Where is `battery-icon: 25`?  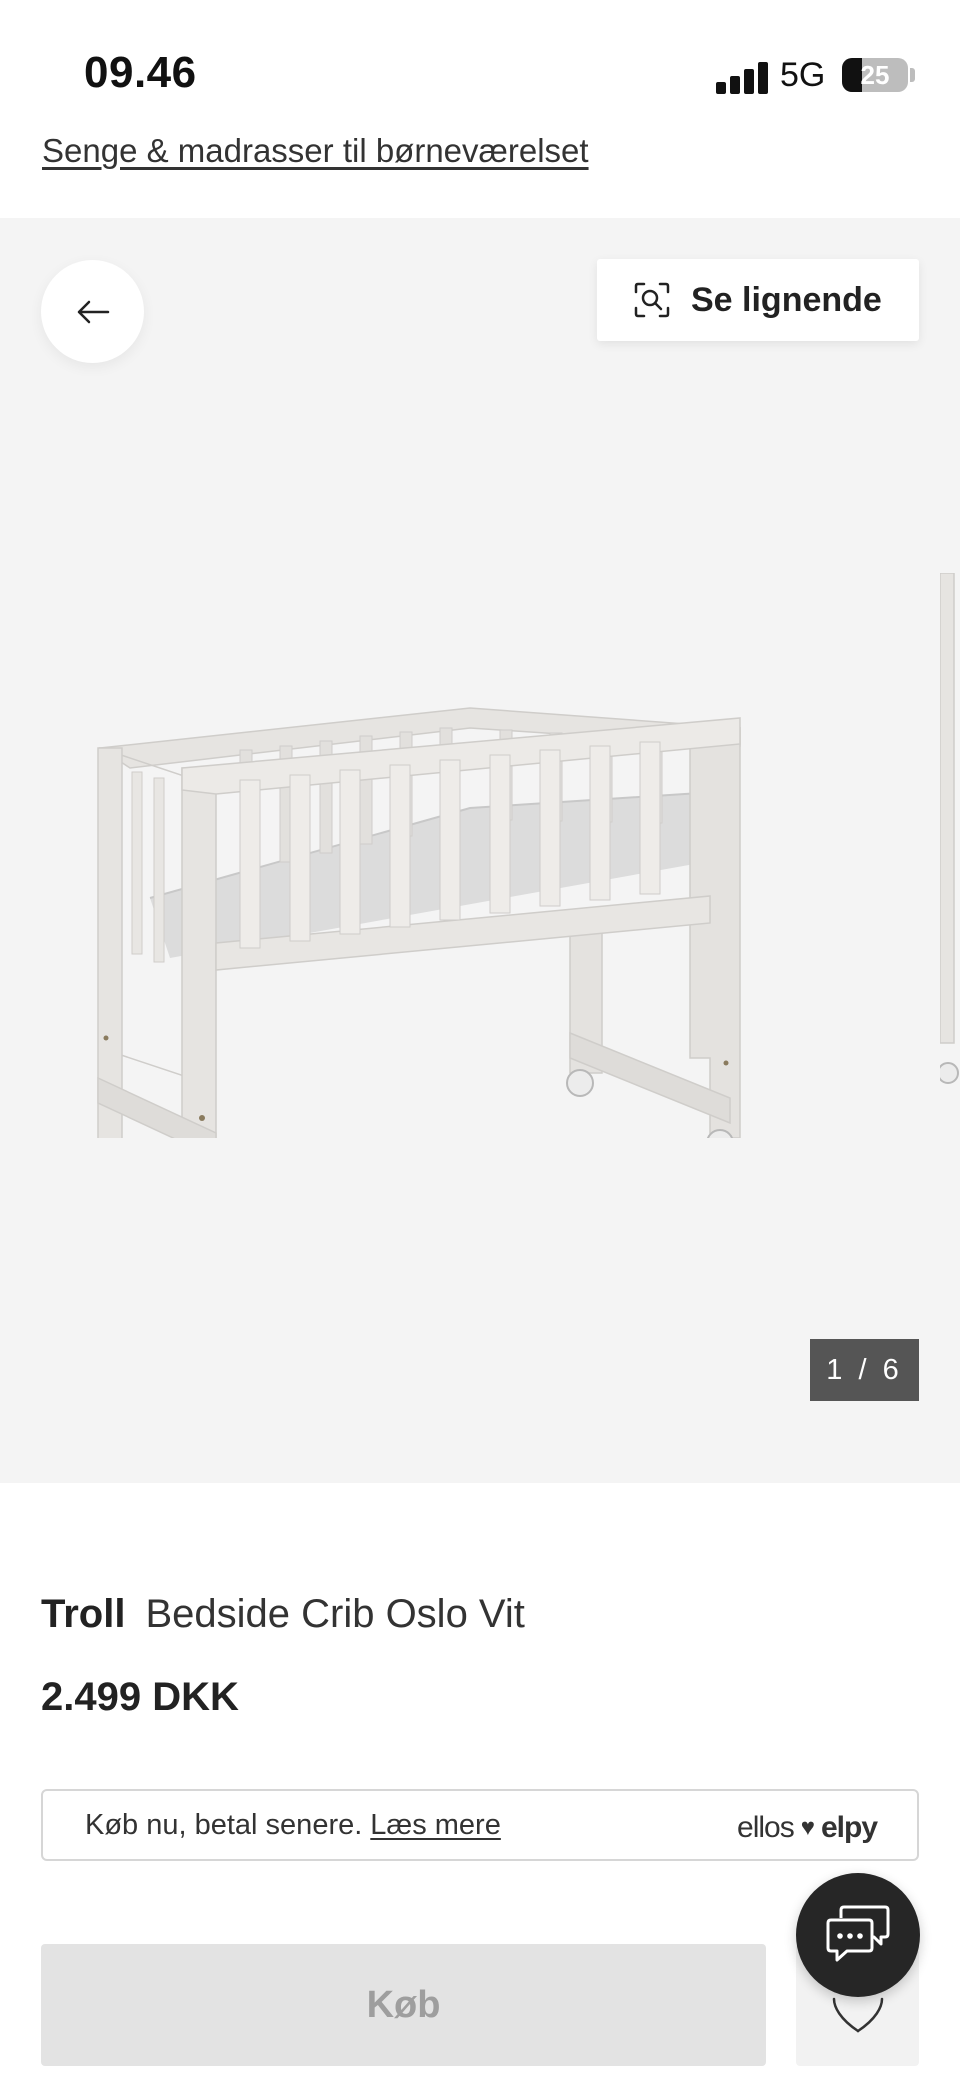
battery-icon: 25 is located at coordinates (875, 75).